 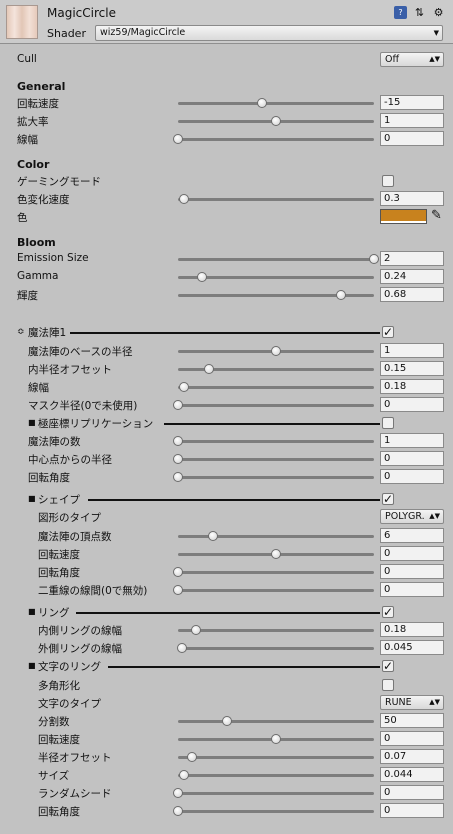 I want to click on shape-rotation-field: 0, so click(x=412, y=571).